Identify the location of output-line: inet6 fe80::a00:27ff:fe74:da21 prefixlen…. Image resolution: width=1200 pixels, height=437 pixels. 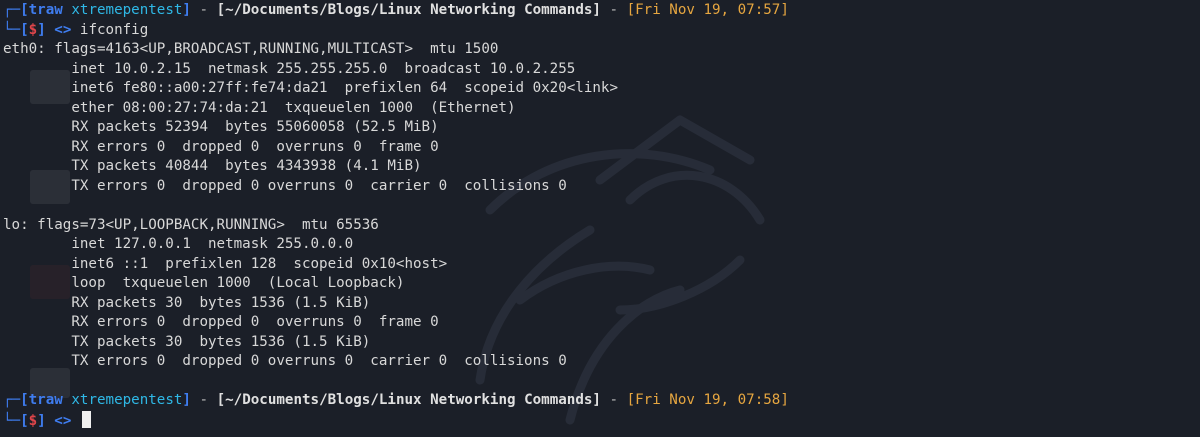
(310, 88).